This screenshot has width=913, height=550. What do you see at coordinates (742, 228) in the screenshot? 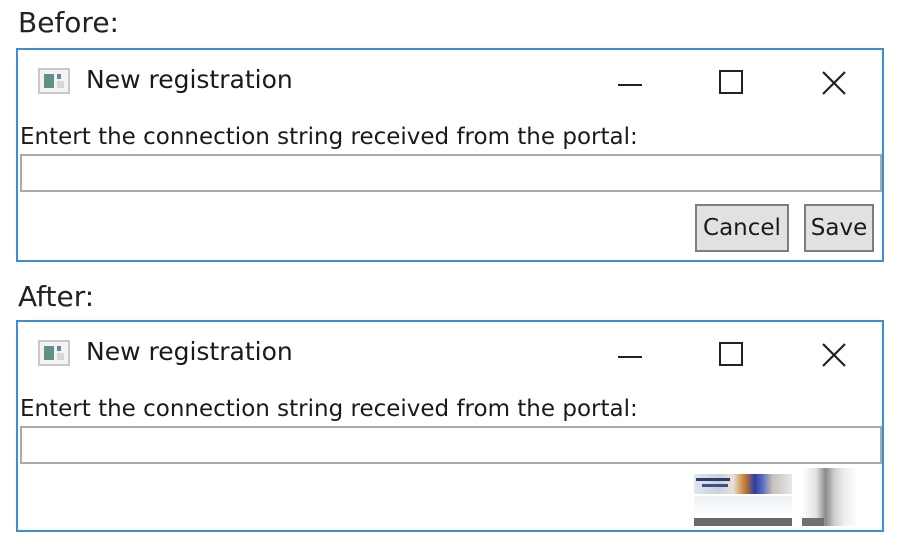
I see `cancel-button: Cancel` at bounding box center [742, 228].